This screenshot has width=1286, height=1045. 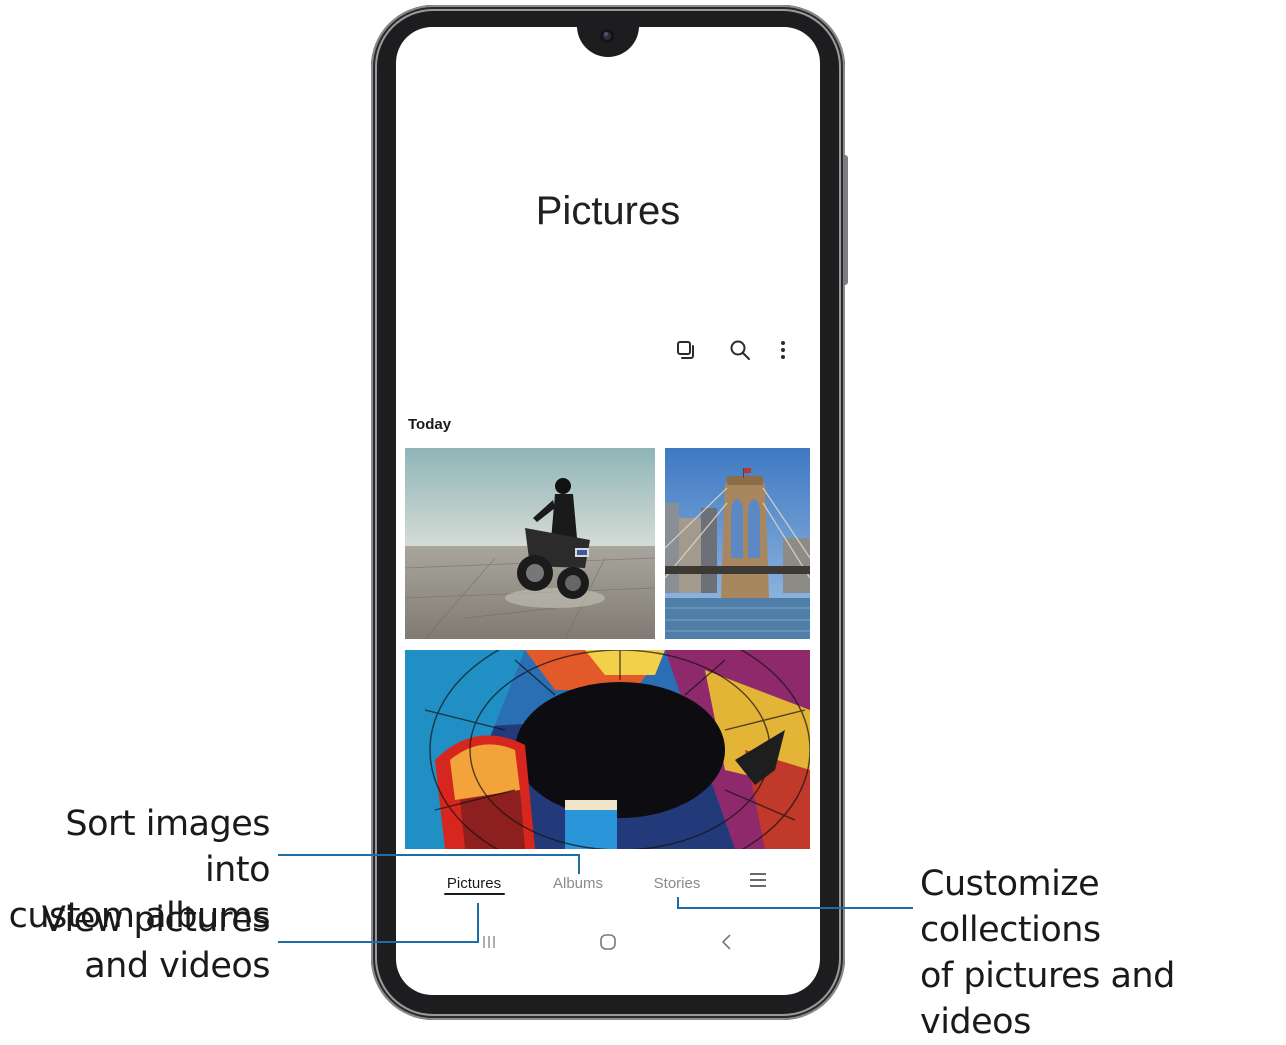 I want to click on page-title: Pictures, so click(x=608, y=211).